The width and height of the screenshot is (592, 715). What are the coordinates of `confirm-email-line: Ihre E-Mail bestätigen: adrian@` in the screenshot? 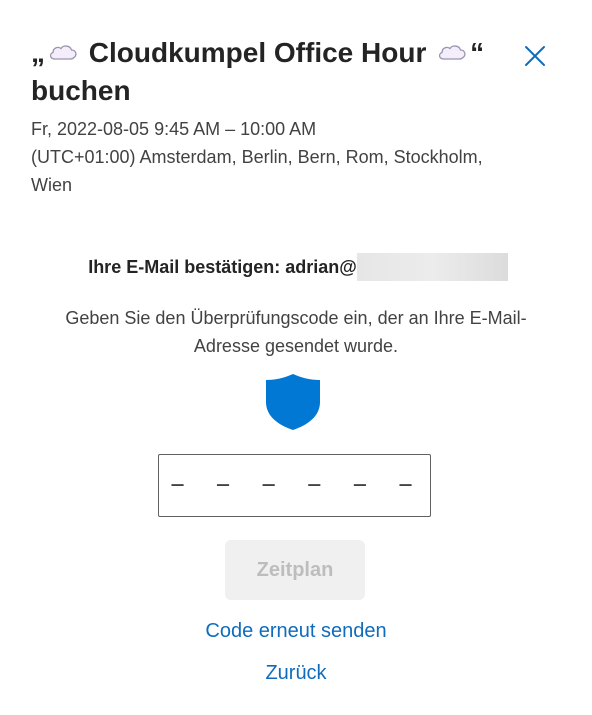 It's located at (296, 267).